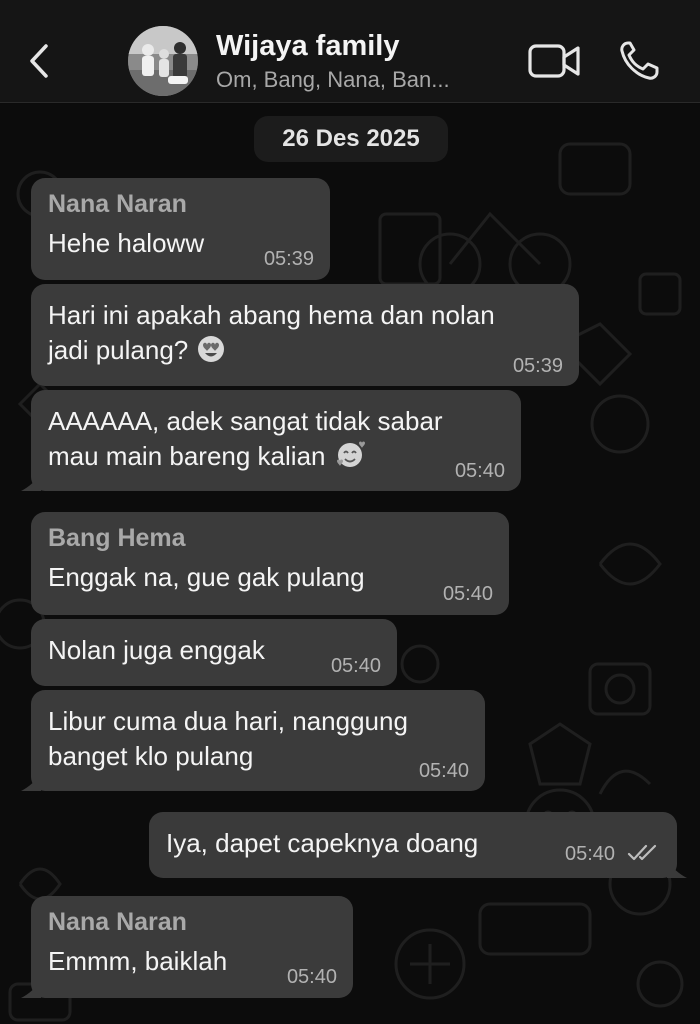 This screenshot has height=1024, width=700. I want to click on message-text-line: jadi pulang?, so click(136, 350).